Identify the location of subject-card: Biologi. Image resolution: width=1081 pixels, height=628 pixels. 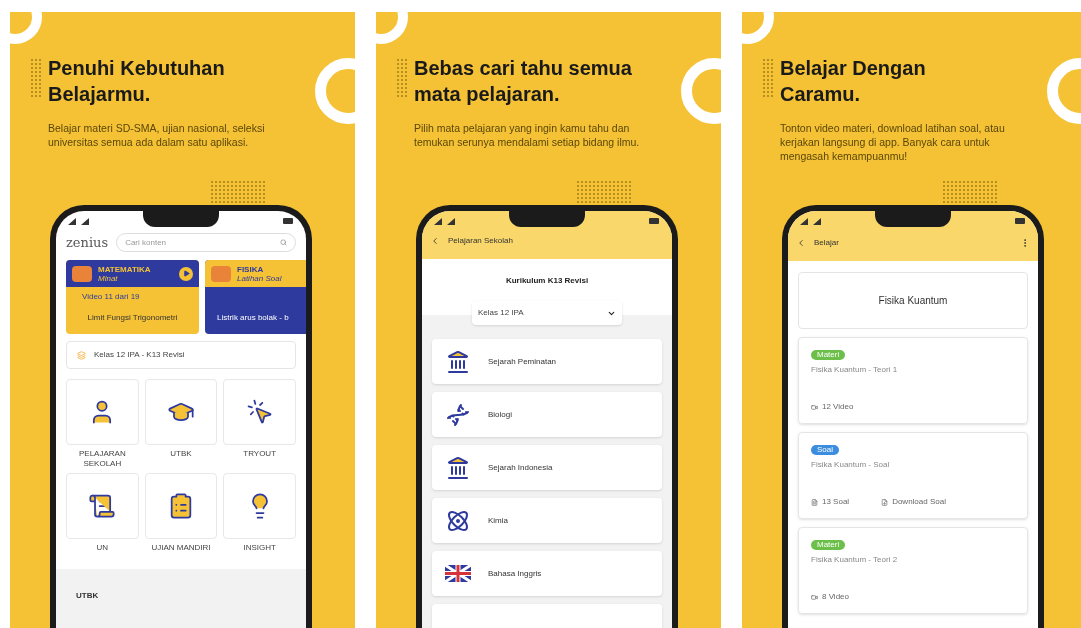
(547, 414).